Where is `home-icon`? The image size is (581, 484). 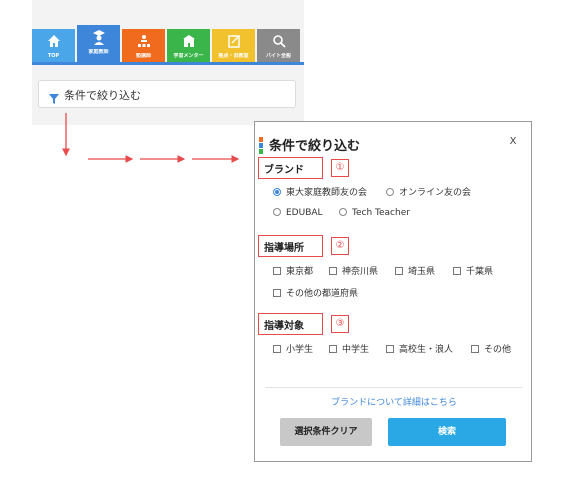 home-icon is located at coordinates (53, 41).